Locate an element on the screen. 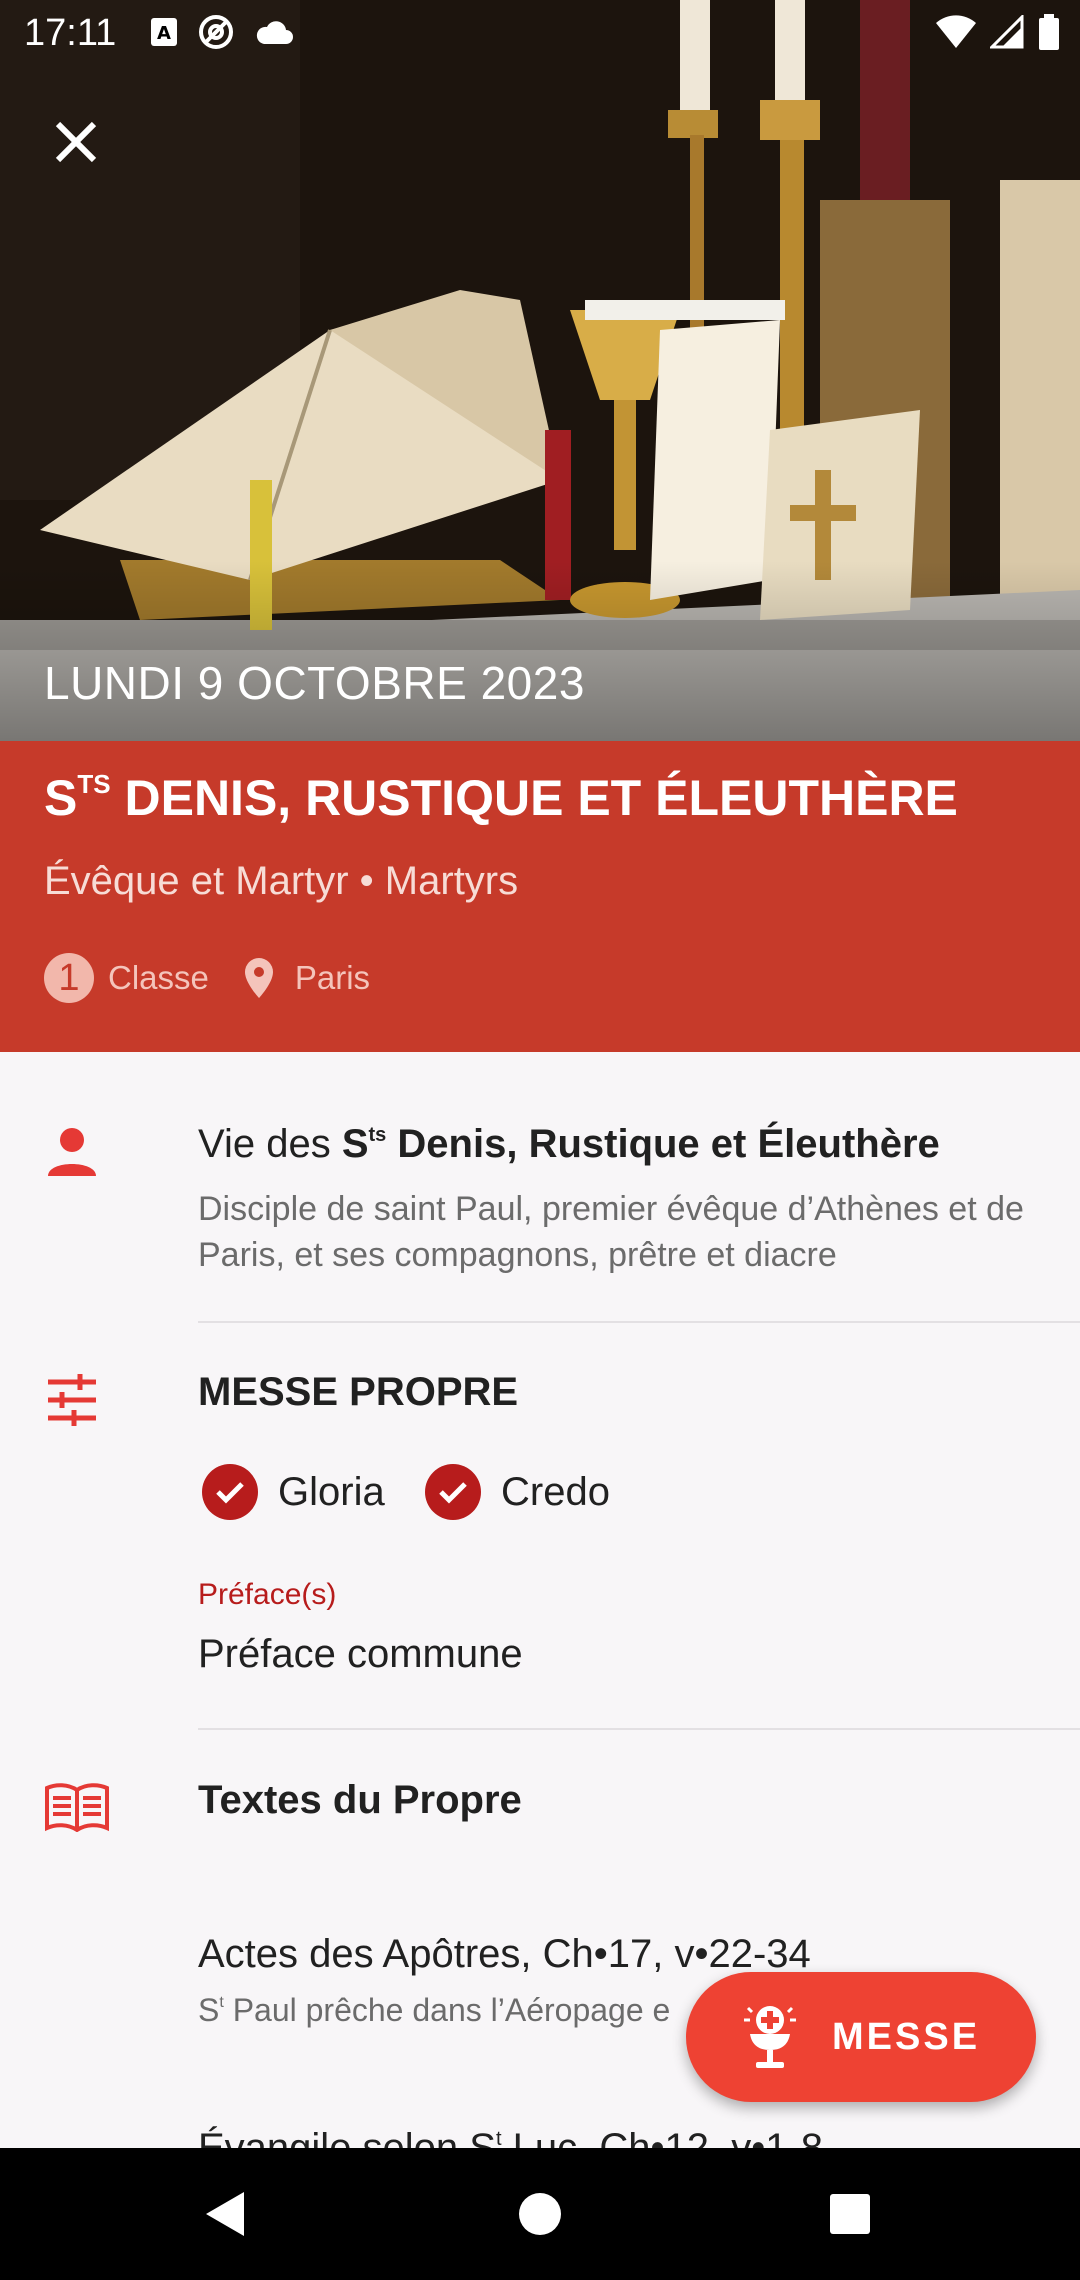 Image resolution: width=1080 pixels, height=2280 pixels. back-icon is located at coordinates (226, 2214).